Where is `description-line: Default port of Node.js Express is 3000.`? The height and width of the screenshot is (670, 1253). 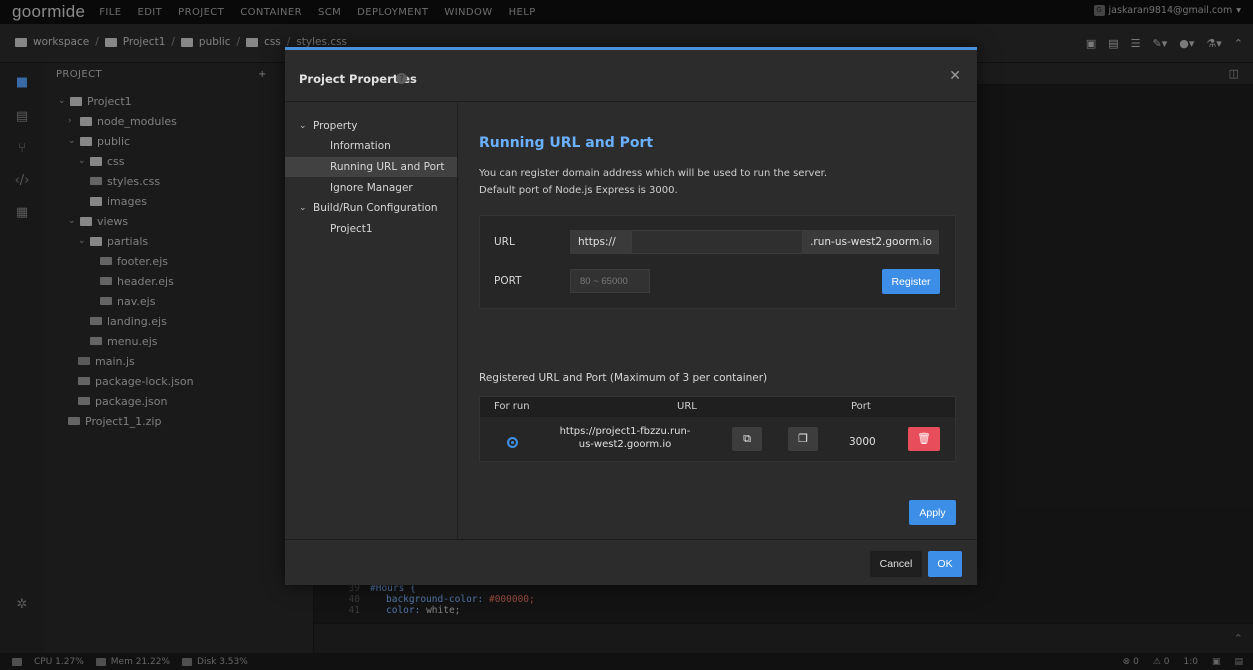
description-line: Default port of Node.js Express is 3000. is located at coordinates (578, 190).